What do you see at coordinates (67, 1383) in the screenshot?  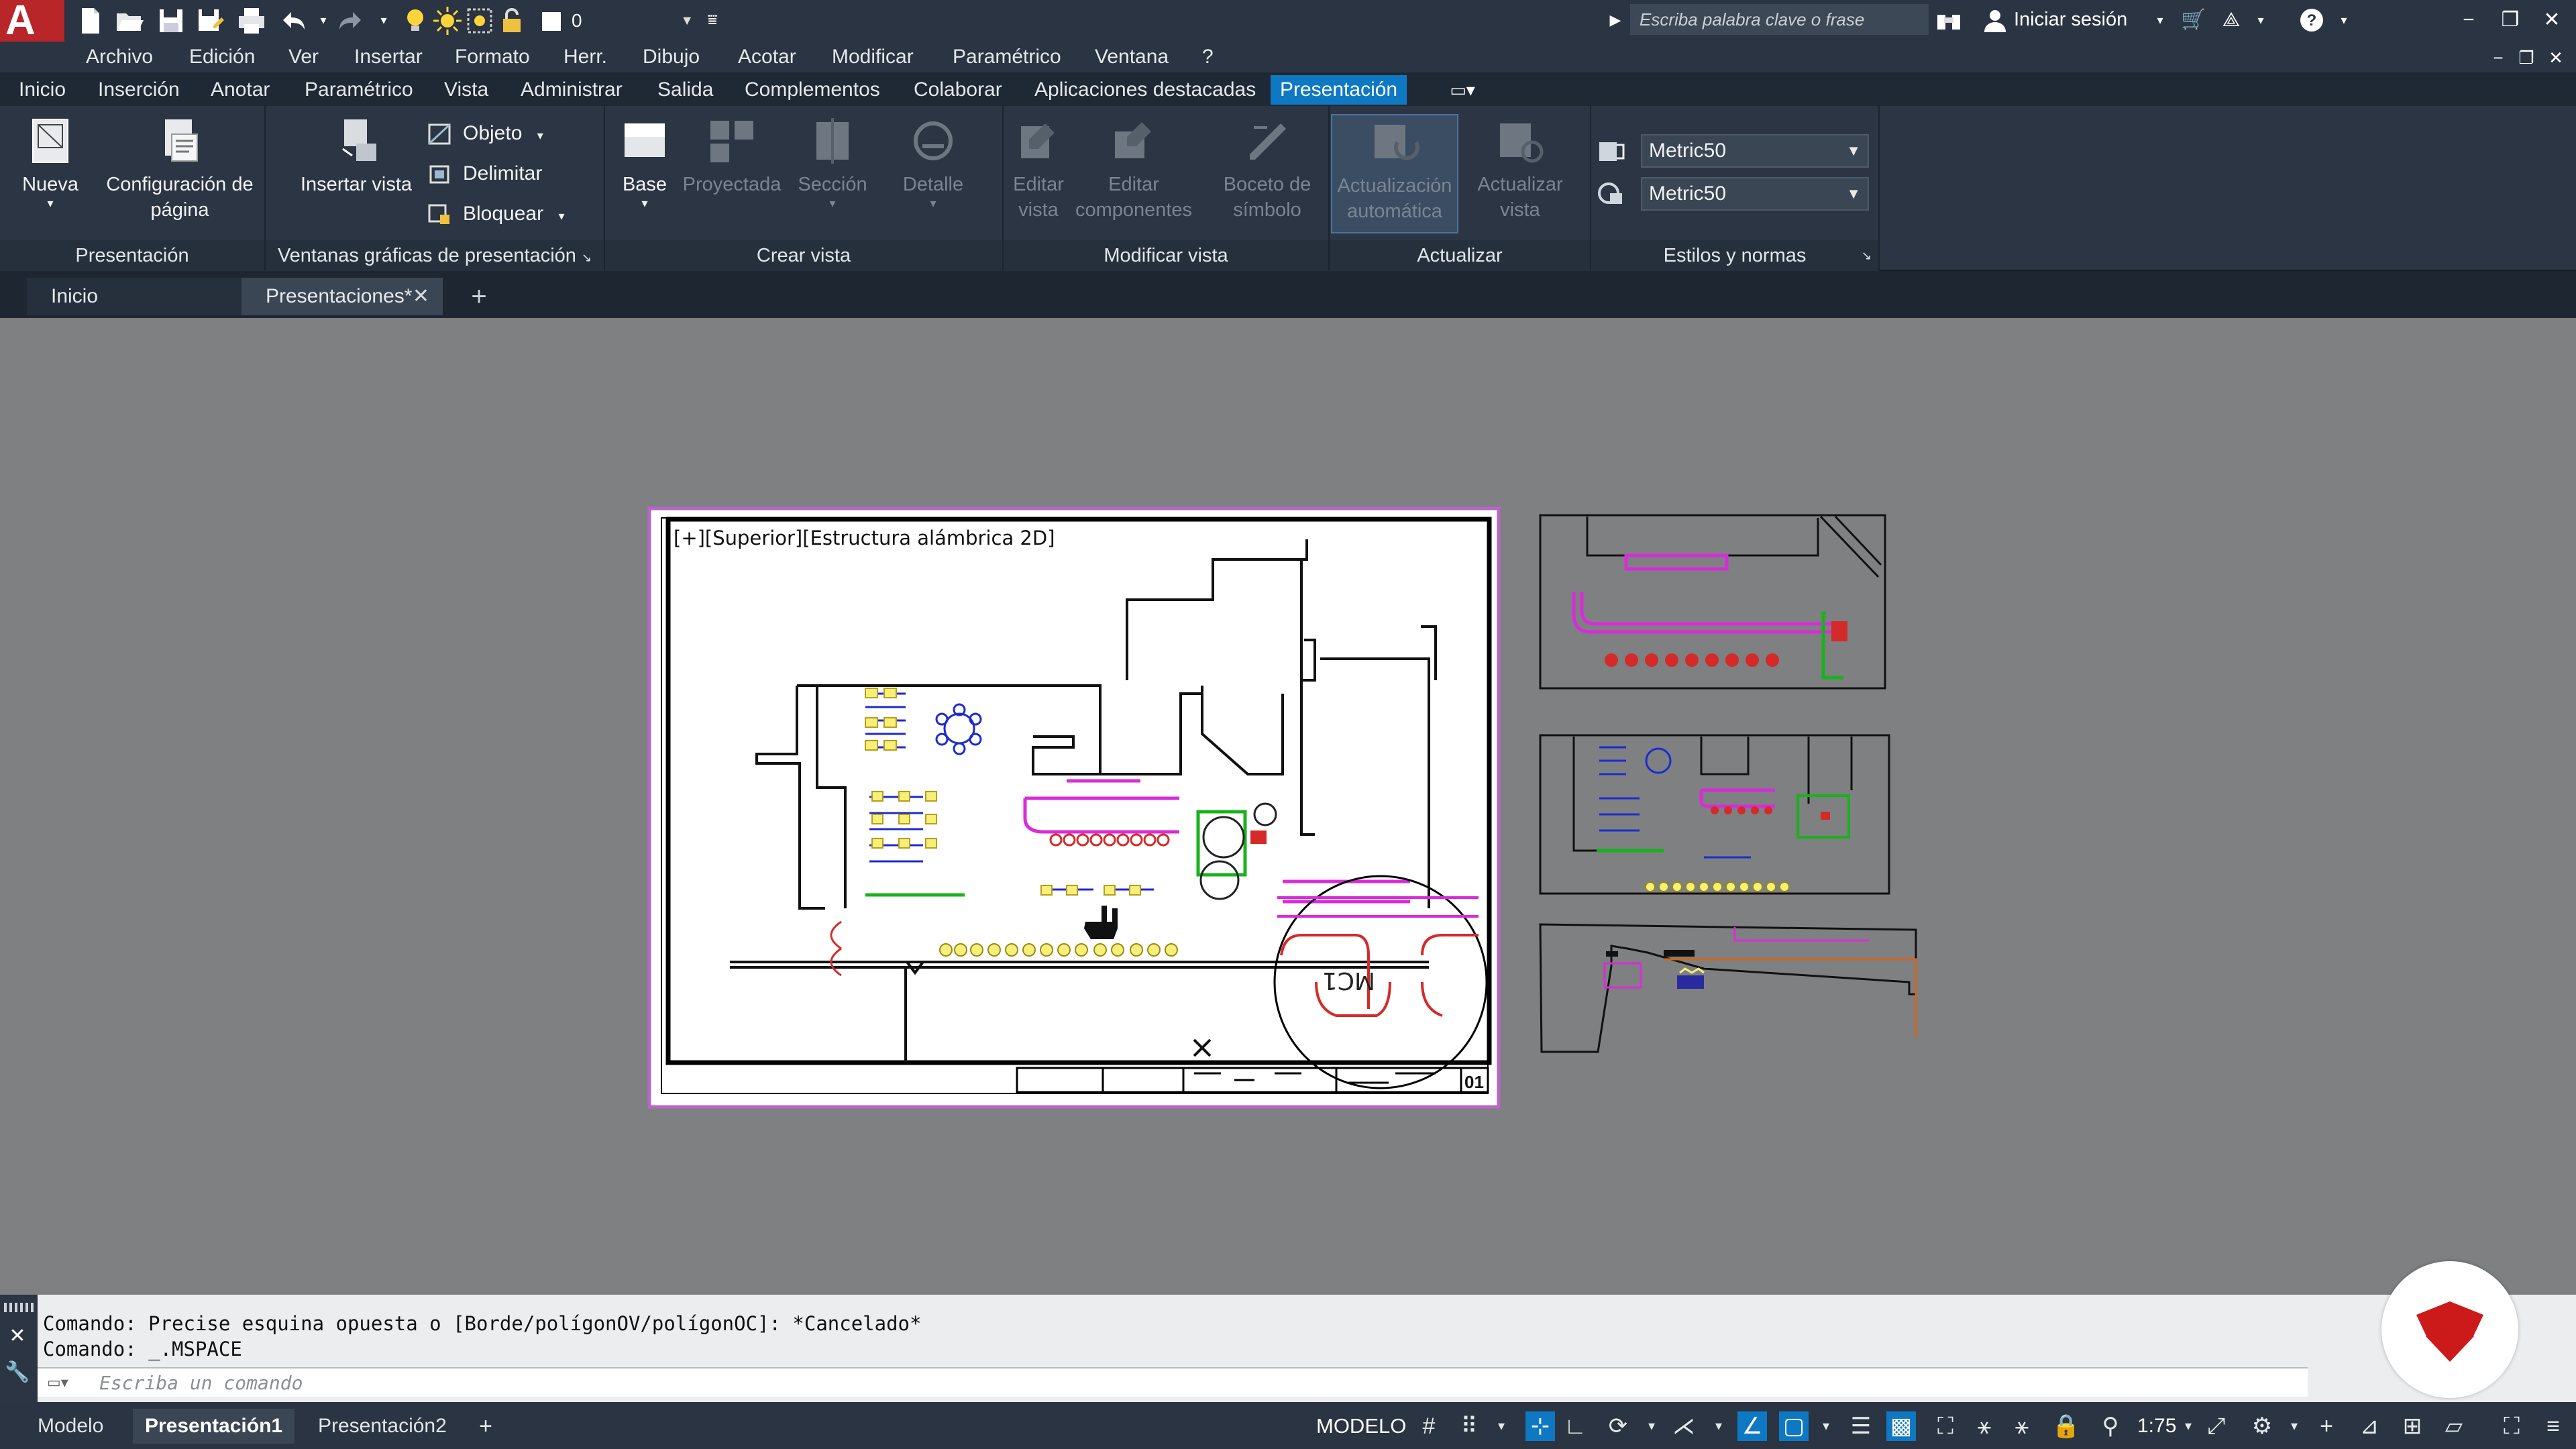 I see `command-prompt-icon: ▭▾` at bounding box center [67, 1383].